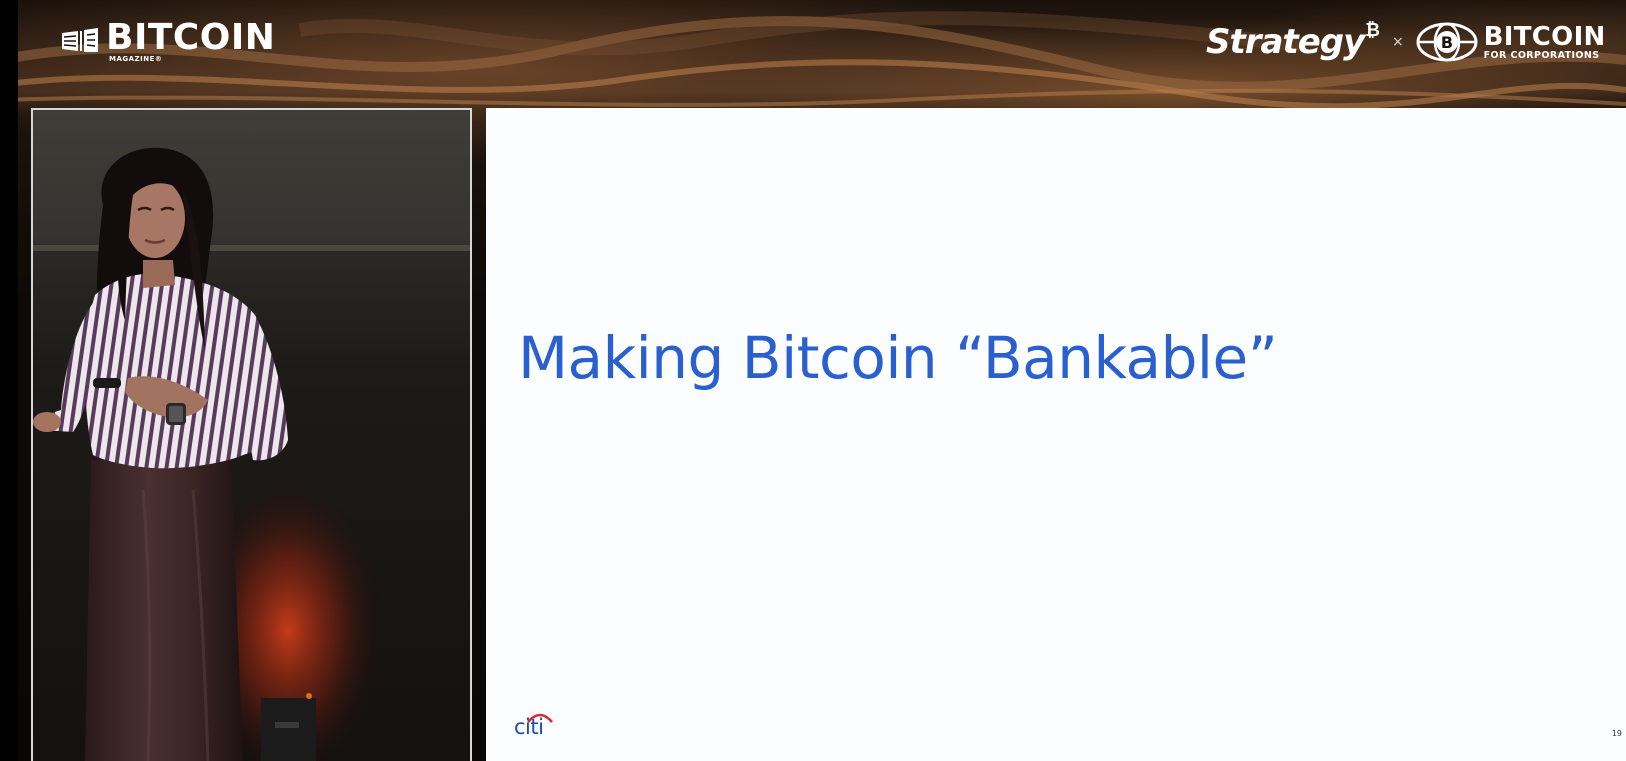 This screenshot has height=761, width=1626. I want to click on svg-text: B, so click(1447, 42).